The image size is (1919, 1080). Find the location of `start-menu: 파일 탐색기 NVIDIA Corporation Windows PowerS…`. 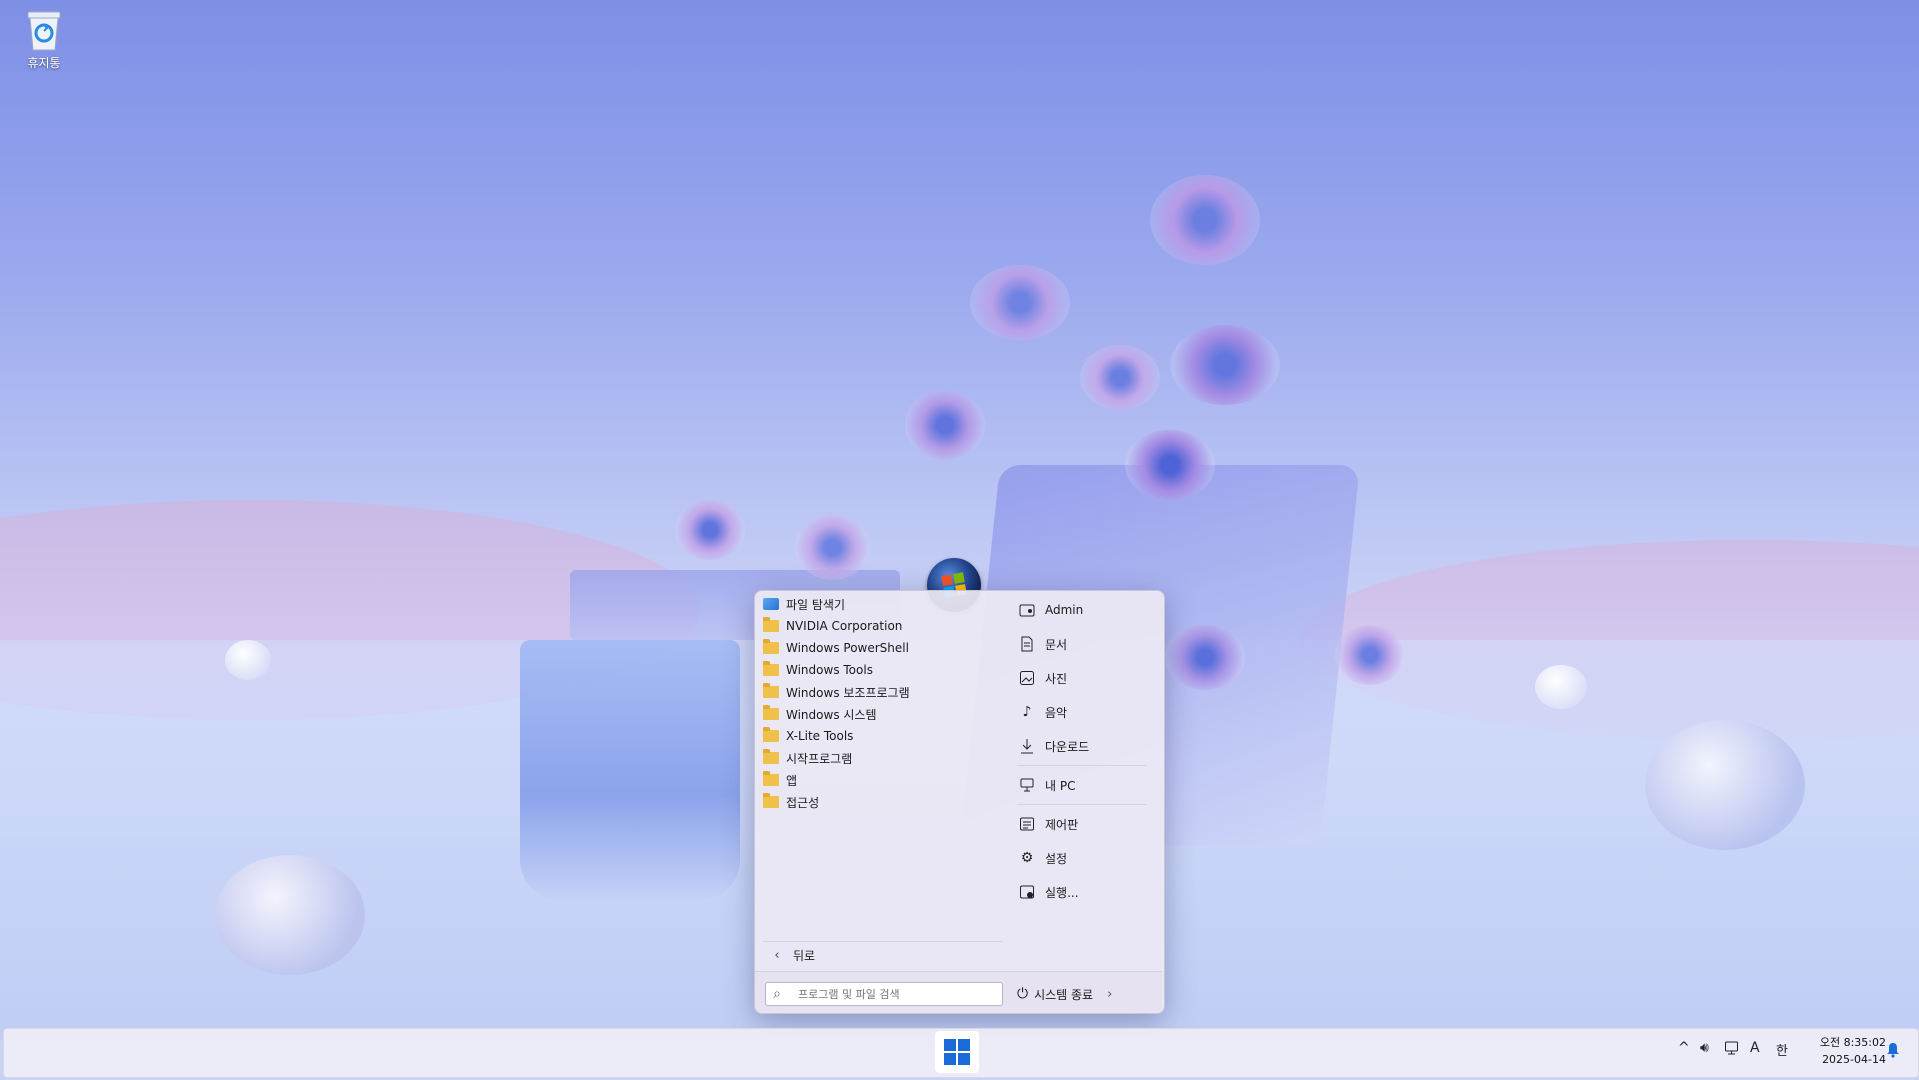

start-menu: 파일 탐색기 NVIDIA Corporation Windows PowerS… is located at coordinates (959, 802).